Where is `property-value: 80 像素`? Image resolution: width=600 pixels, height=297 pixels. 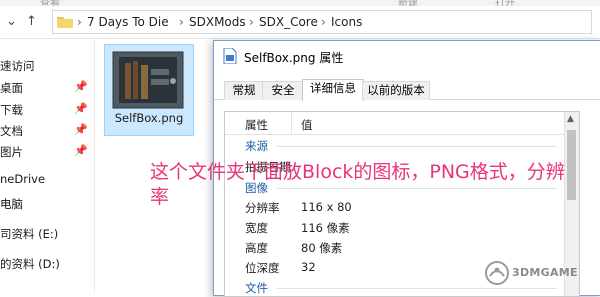 property-value: 80 像素 is located at coordinates (322, 248).